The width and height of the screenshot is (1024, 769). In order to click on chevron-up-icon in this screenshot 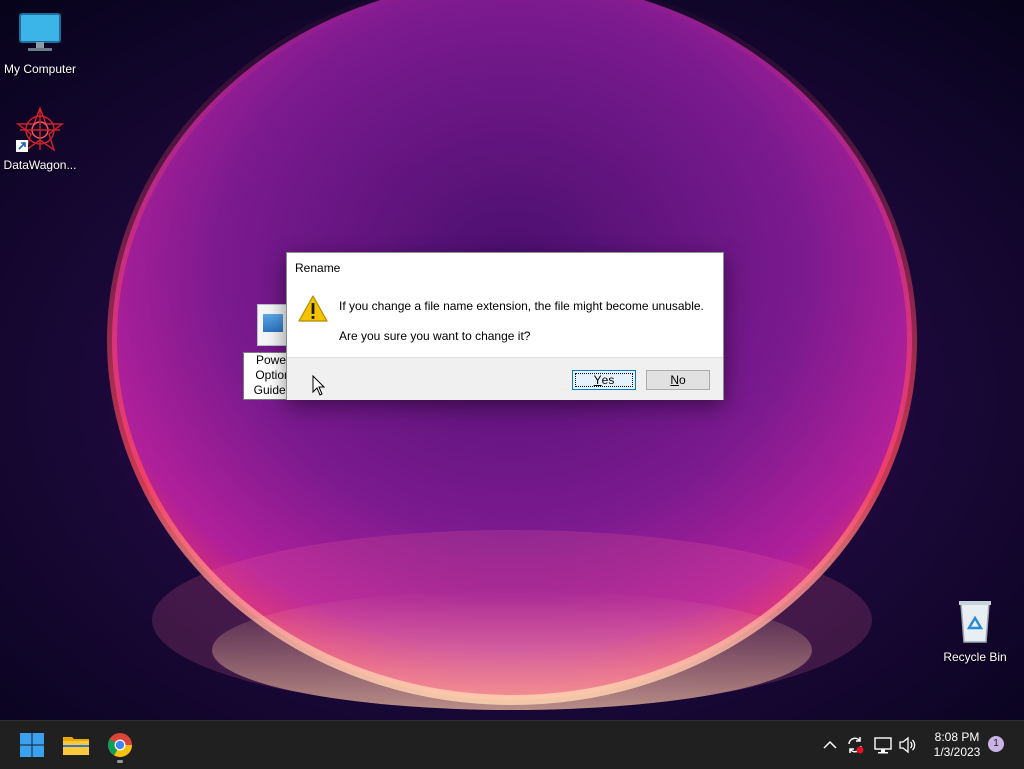, I will do `click(830, 744)`.